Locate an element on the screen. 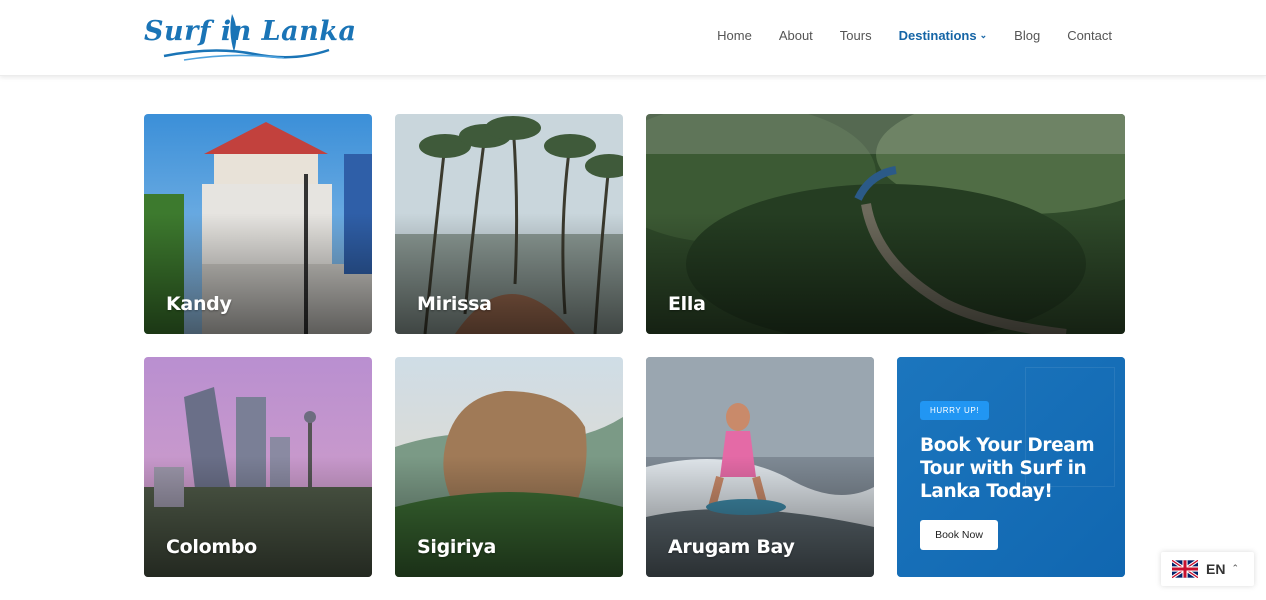 Image resolution: width=1266 pixels, height=600 pixels. logo-text: Surf in Lanka is located at coordinates (250, 31).